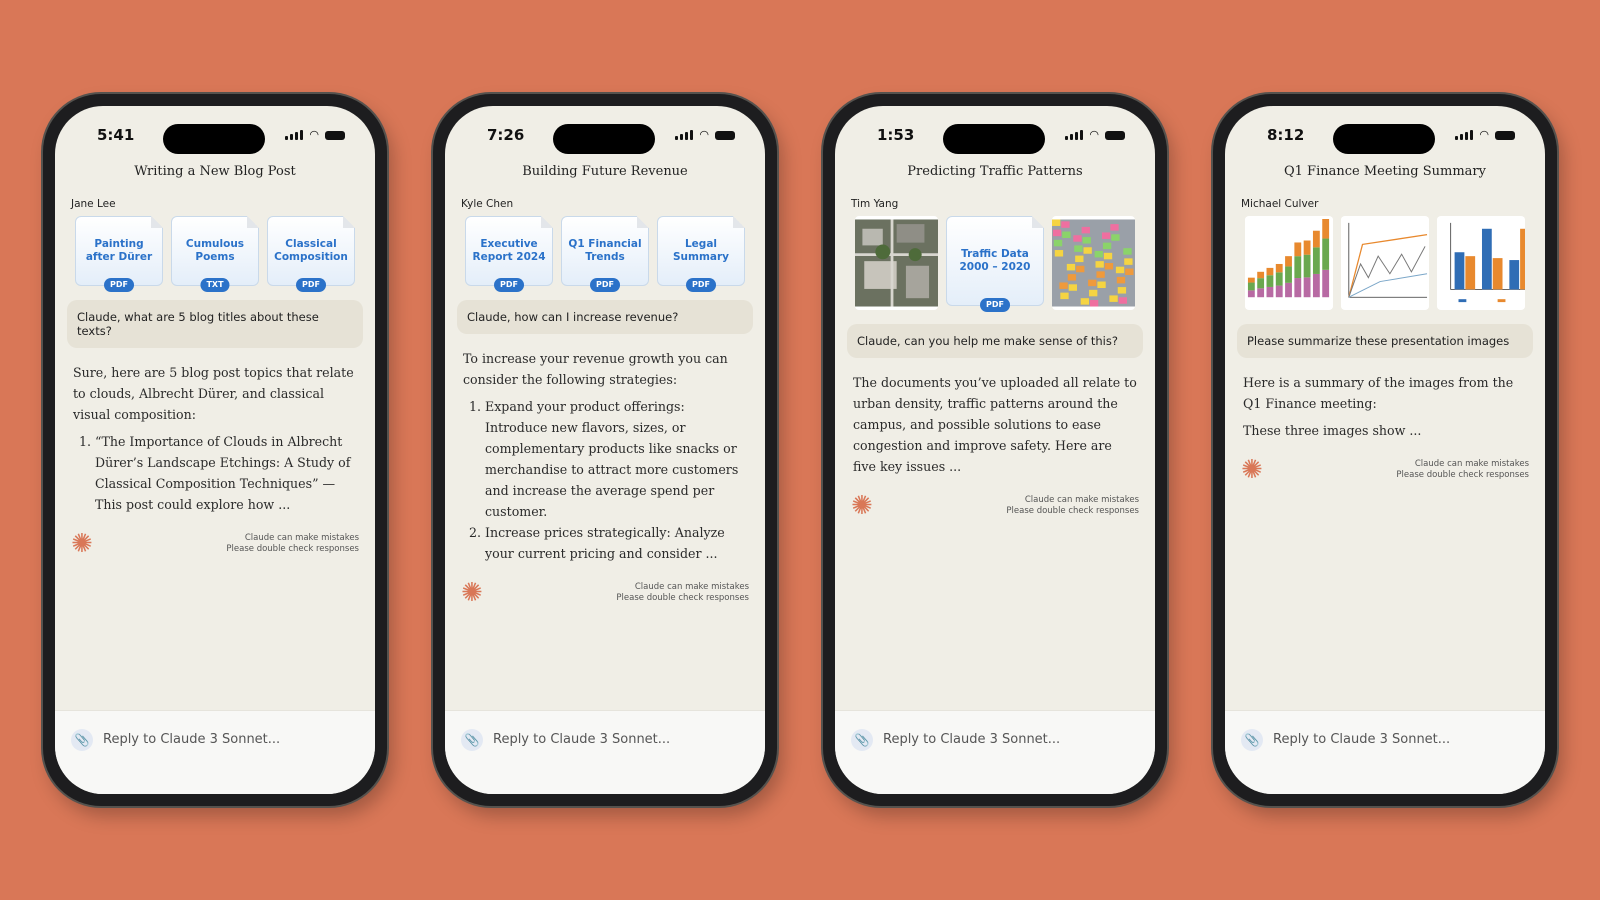 This screenshot has width=1600, height=900. I want to click on attachment-file: Q1 Financial Trends PDF, so click(605, 254).